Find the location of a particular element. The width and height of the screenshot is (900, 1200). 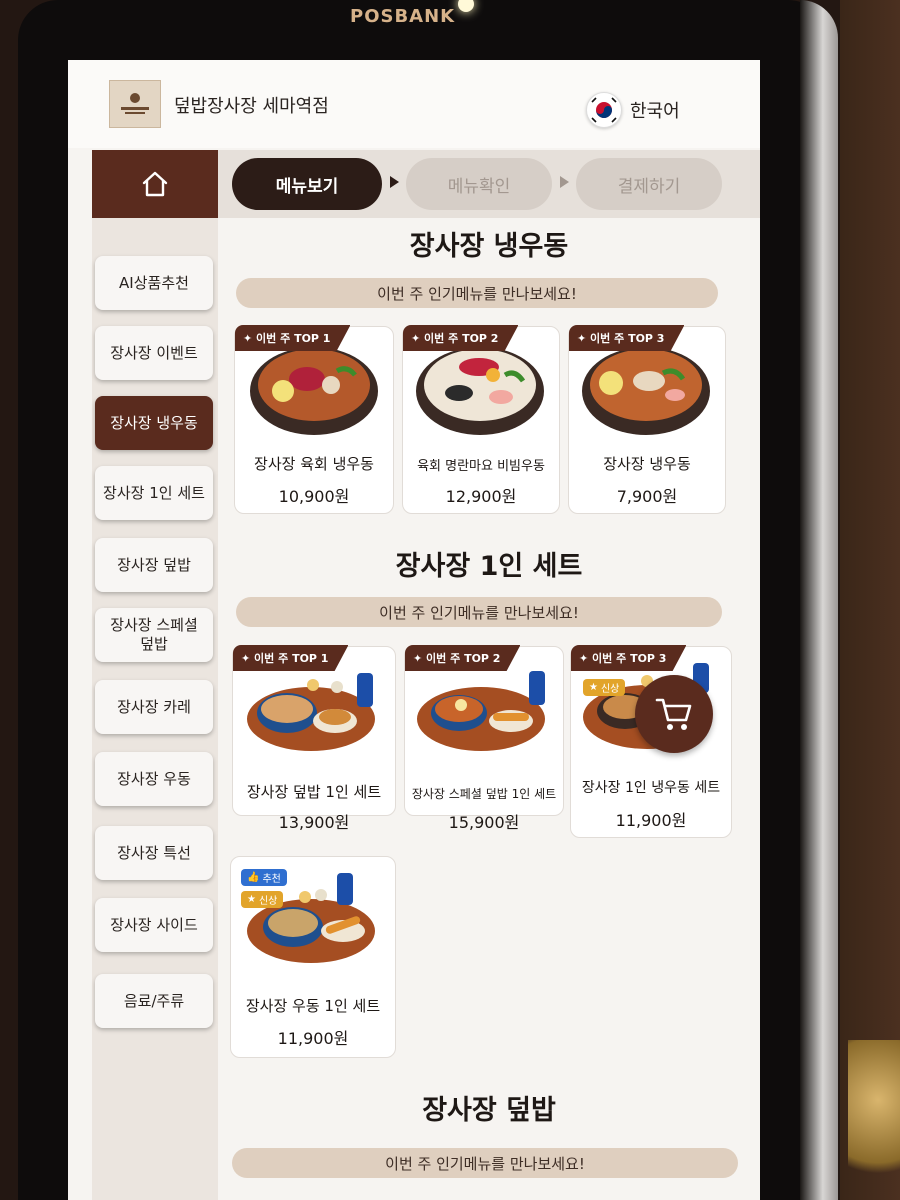

home-icon is located at coordinates (155, 184).